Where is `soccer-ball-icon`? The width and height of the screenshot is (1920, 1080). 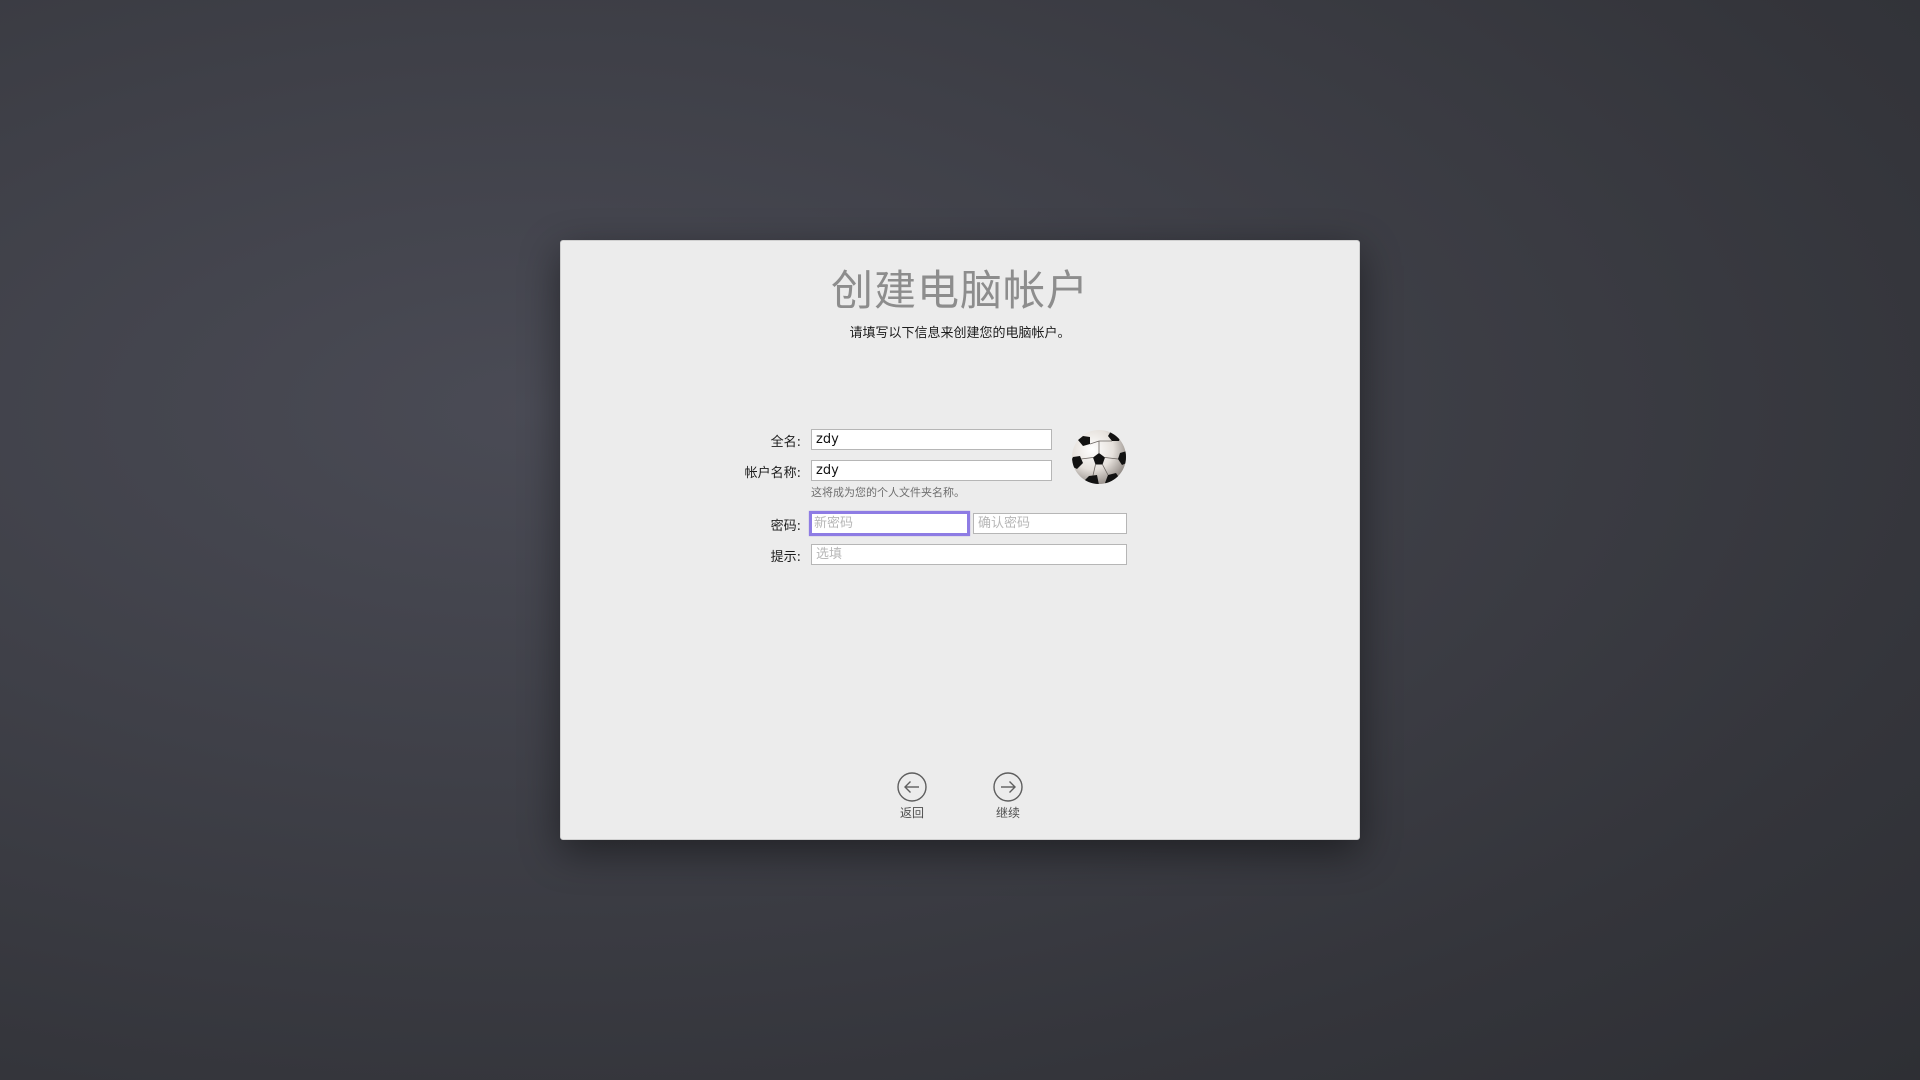 soccer-ball-icon is located at coordinates (1099, 457).